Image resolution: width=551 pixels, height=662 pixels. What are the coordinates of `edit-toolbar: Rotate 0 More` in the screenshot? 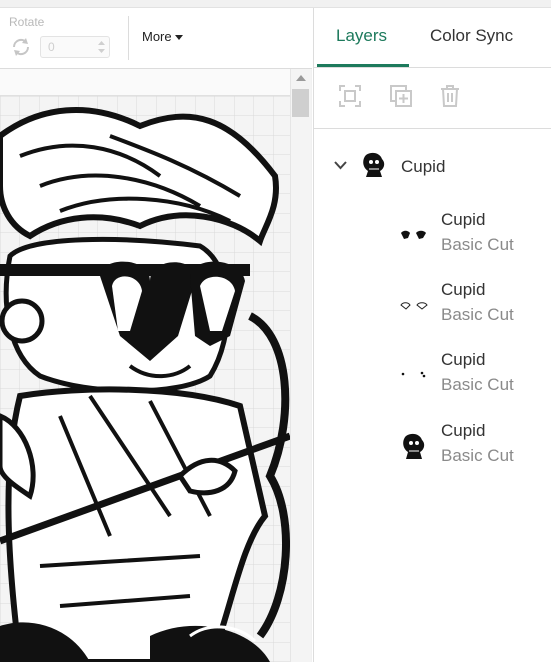 It's located at (156, 38).